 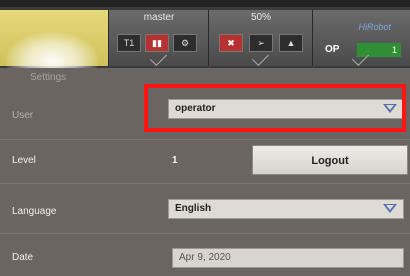 I want to click on mode-tile: master T1 ▮▮ ⚙, so click(x=158, y=38).